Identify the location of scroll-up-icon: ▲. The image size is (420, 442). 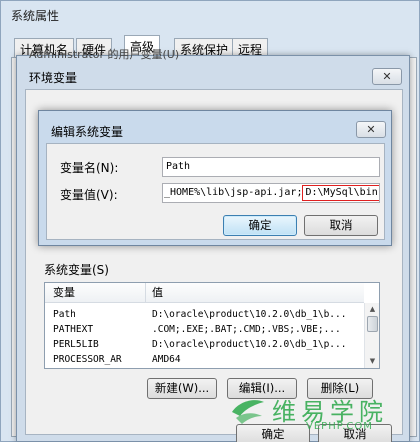
(372, 309).